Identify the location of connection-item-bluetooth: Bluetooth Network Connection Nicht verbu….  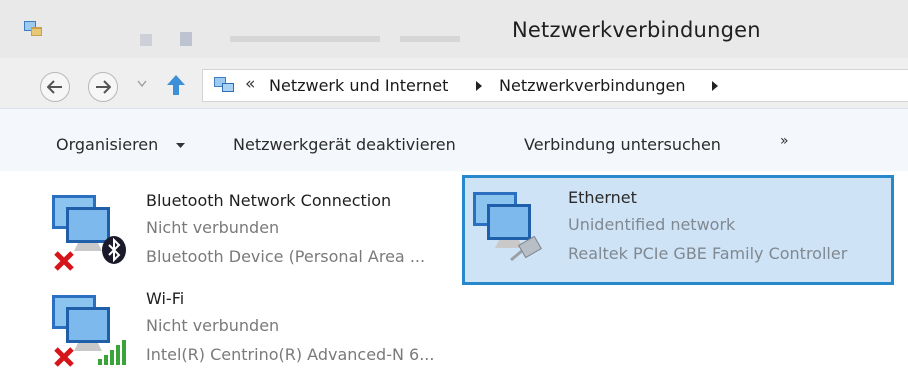
(245, 229).